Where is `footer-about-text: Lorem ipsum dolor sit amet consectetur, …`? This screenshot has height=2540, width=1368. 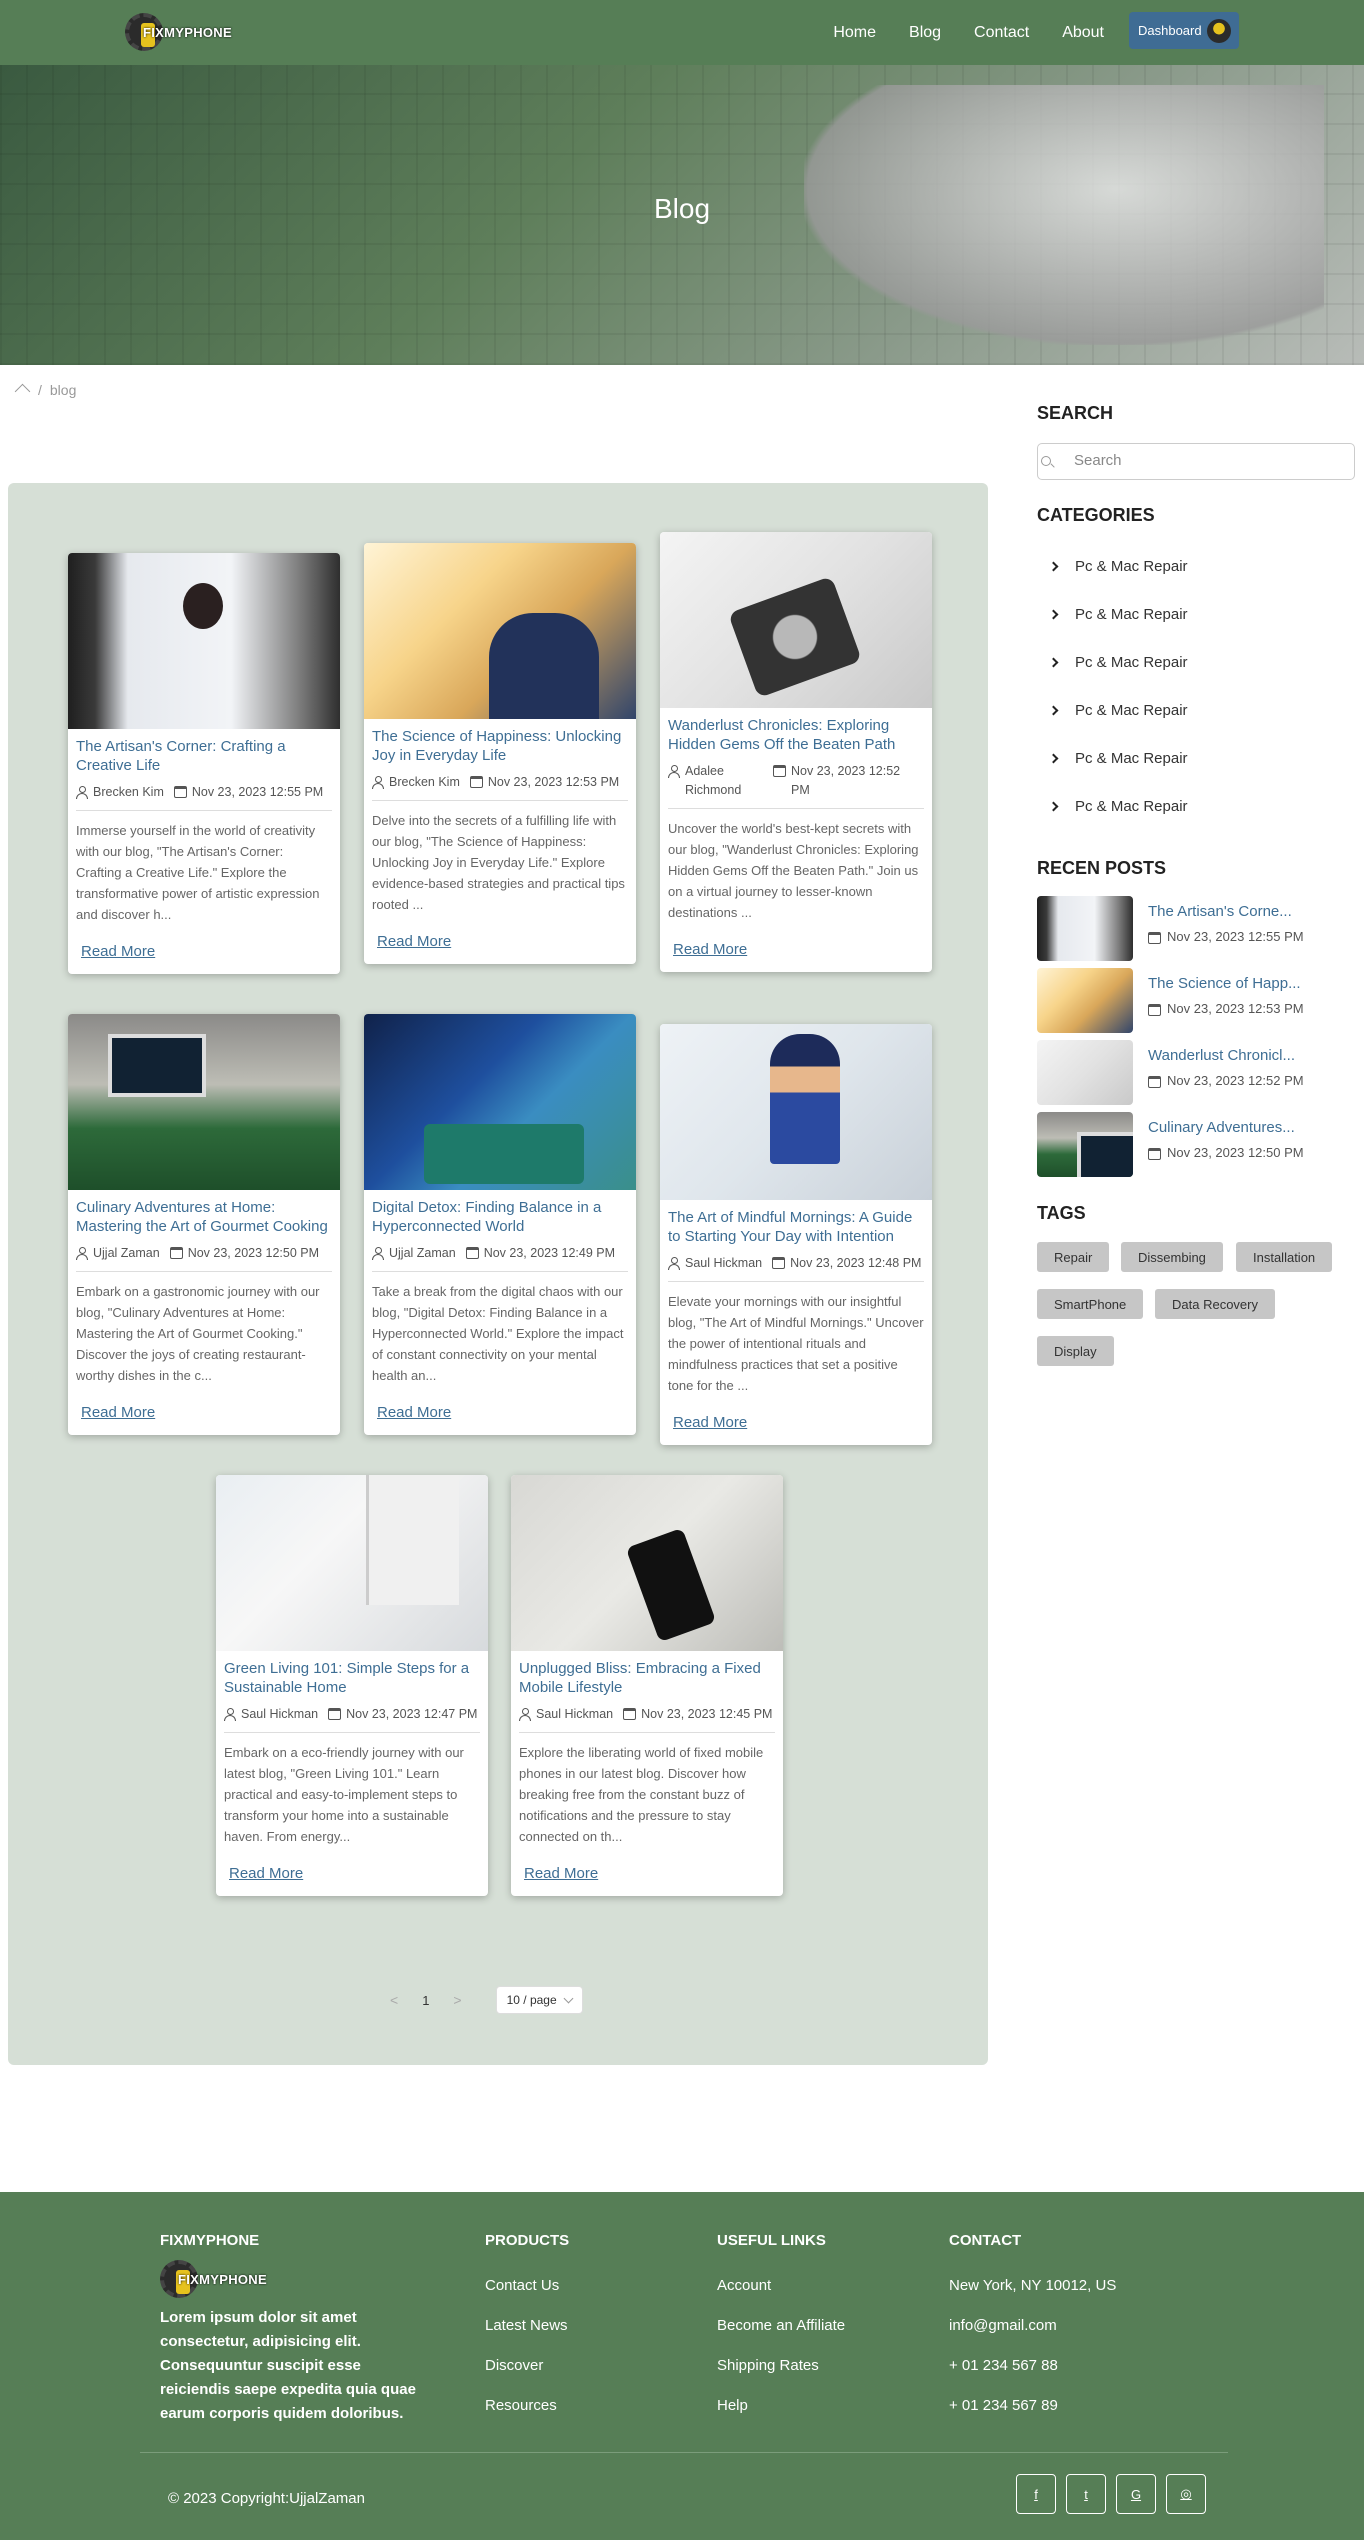 footer-about-text: Lorem ipsum dolor sit amet consectetur, … is located at coordinates (288, 2365).